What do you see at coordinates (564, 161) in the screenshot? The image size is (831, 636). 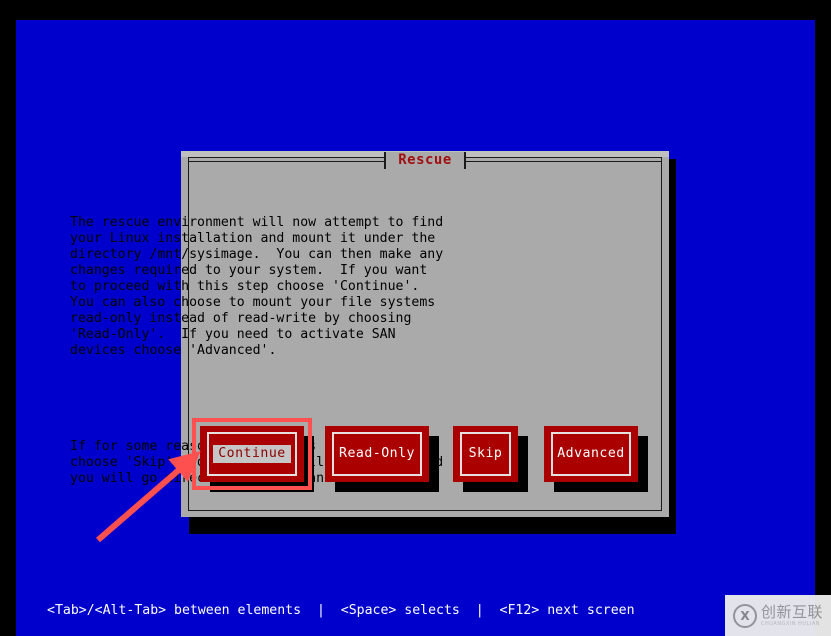 I see `title-rule-right` at bounding box center [564, 161].